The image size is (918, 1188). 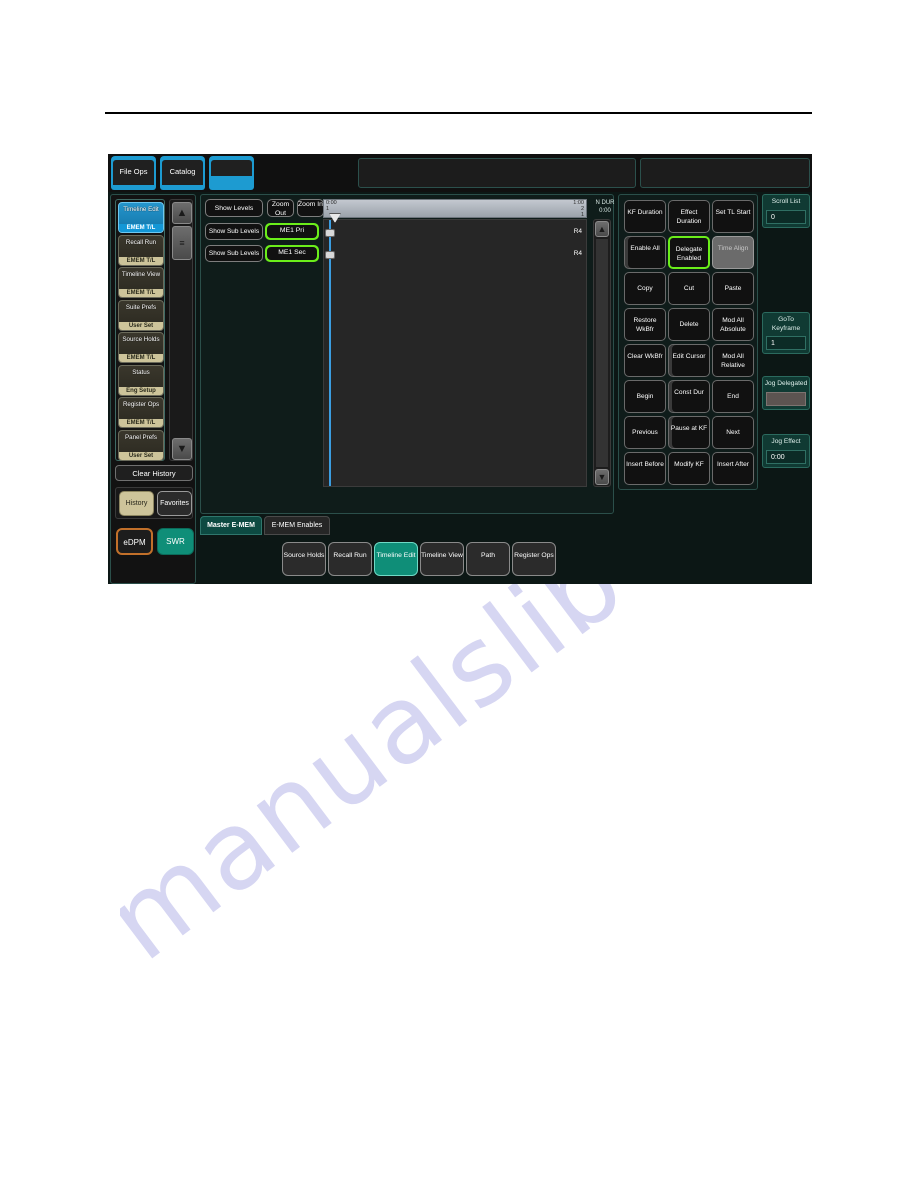 I want to click on timeline-scroll-down-icon: ▼, so click(x=602, y=477).